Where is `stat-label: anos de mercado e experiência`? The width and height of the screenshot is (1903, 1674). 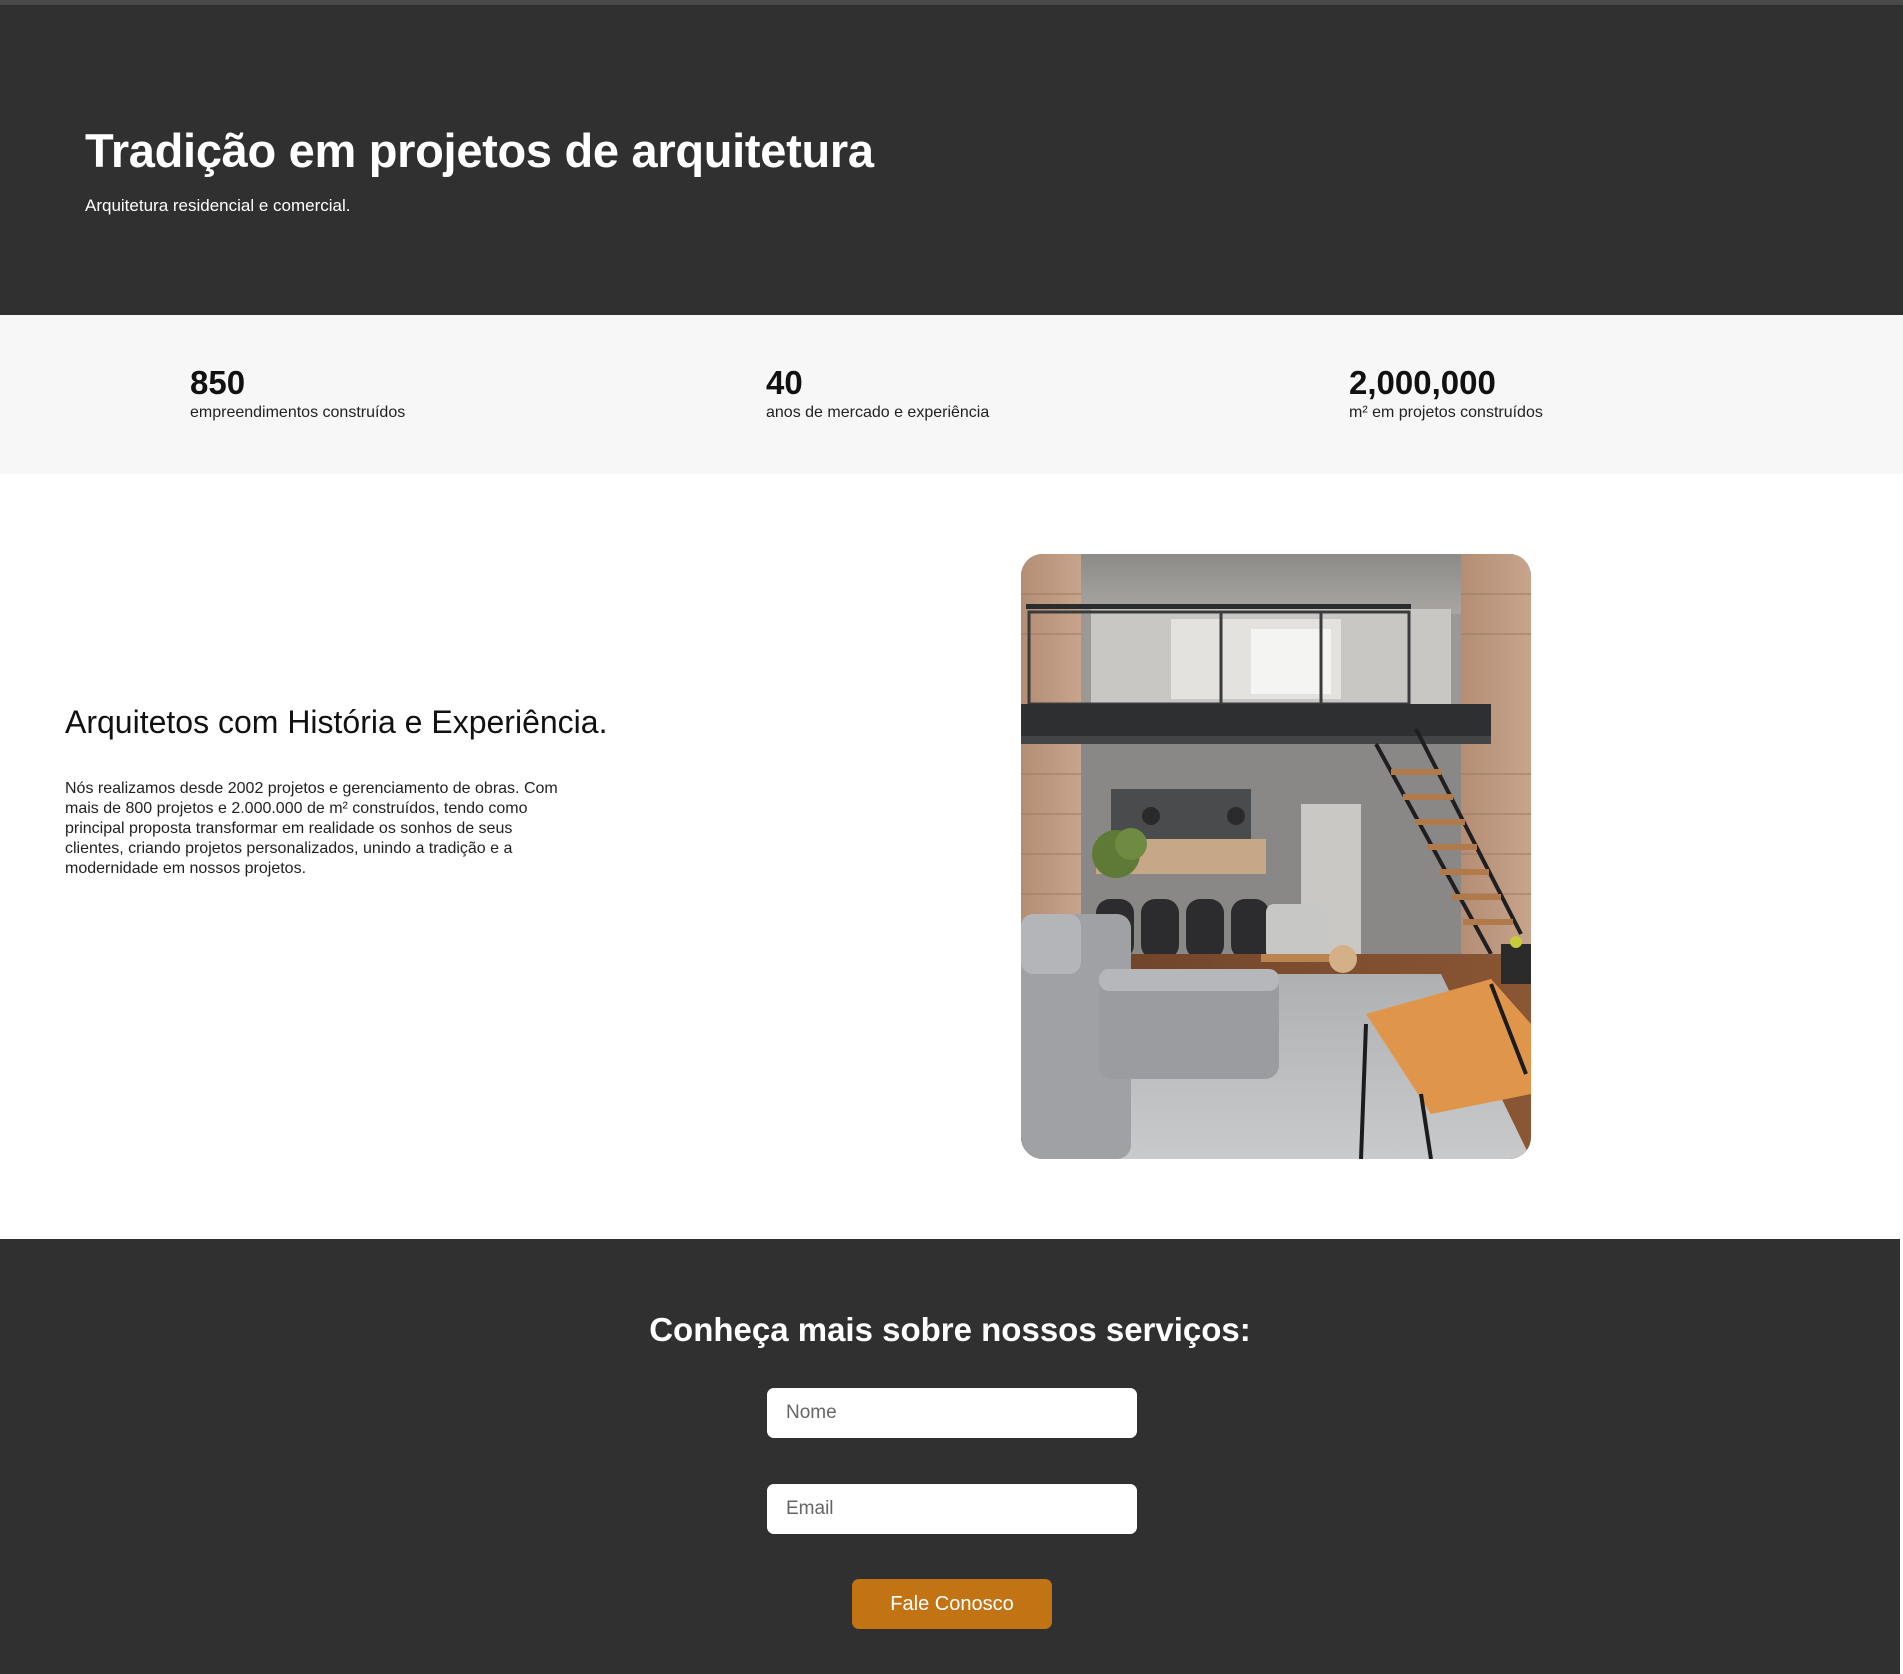
stat-label: anos de mercado e experiência is located at coordinates (878, 412).